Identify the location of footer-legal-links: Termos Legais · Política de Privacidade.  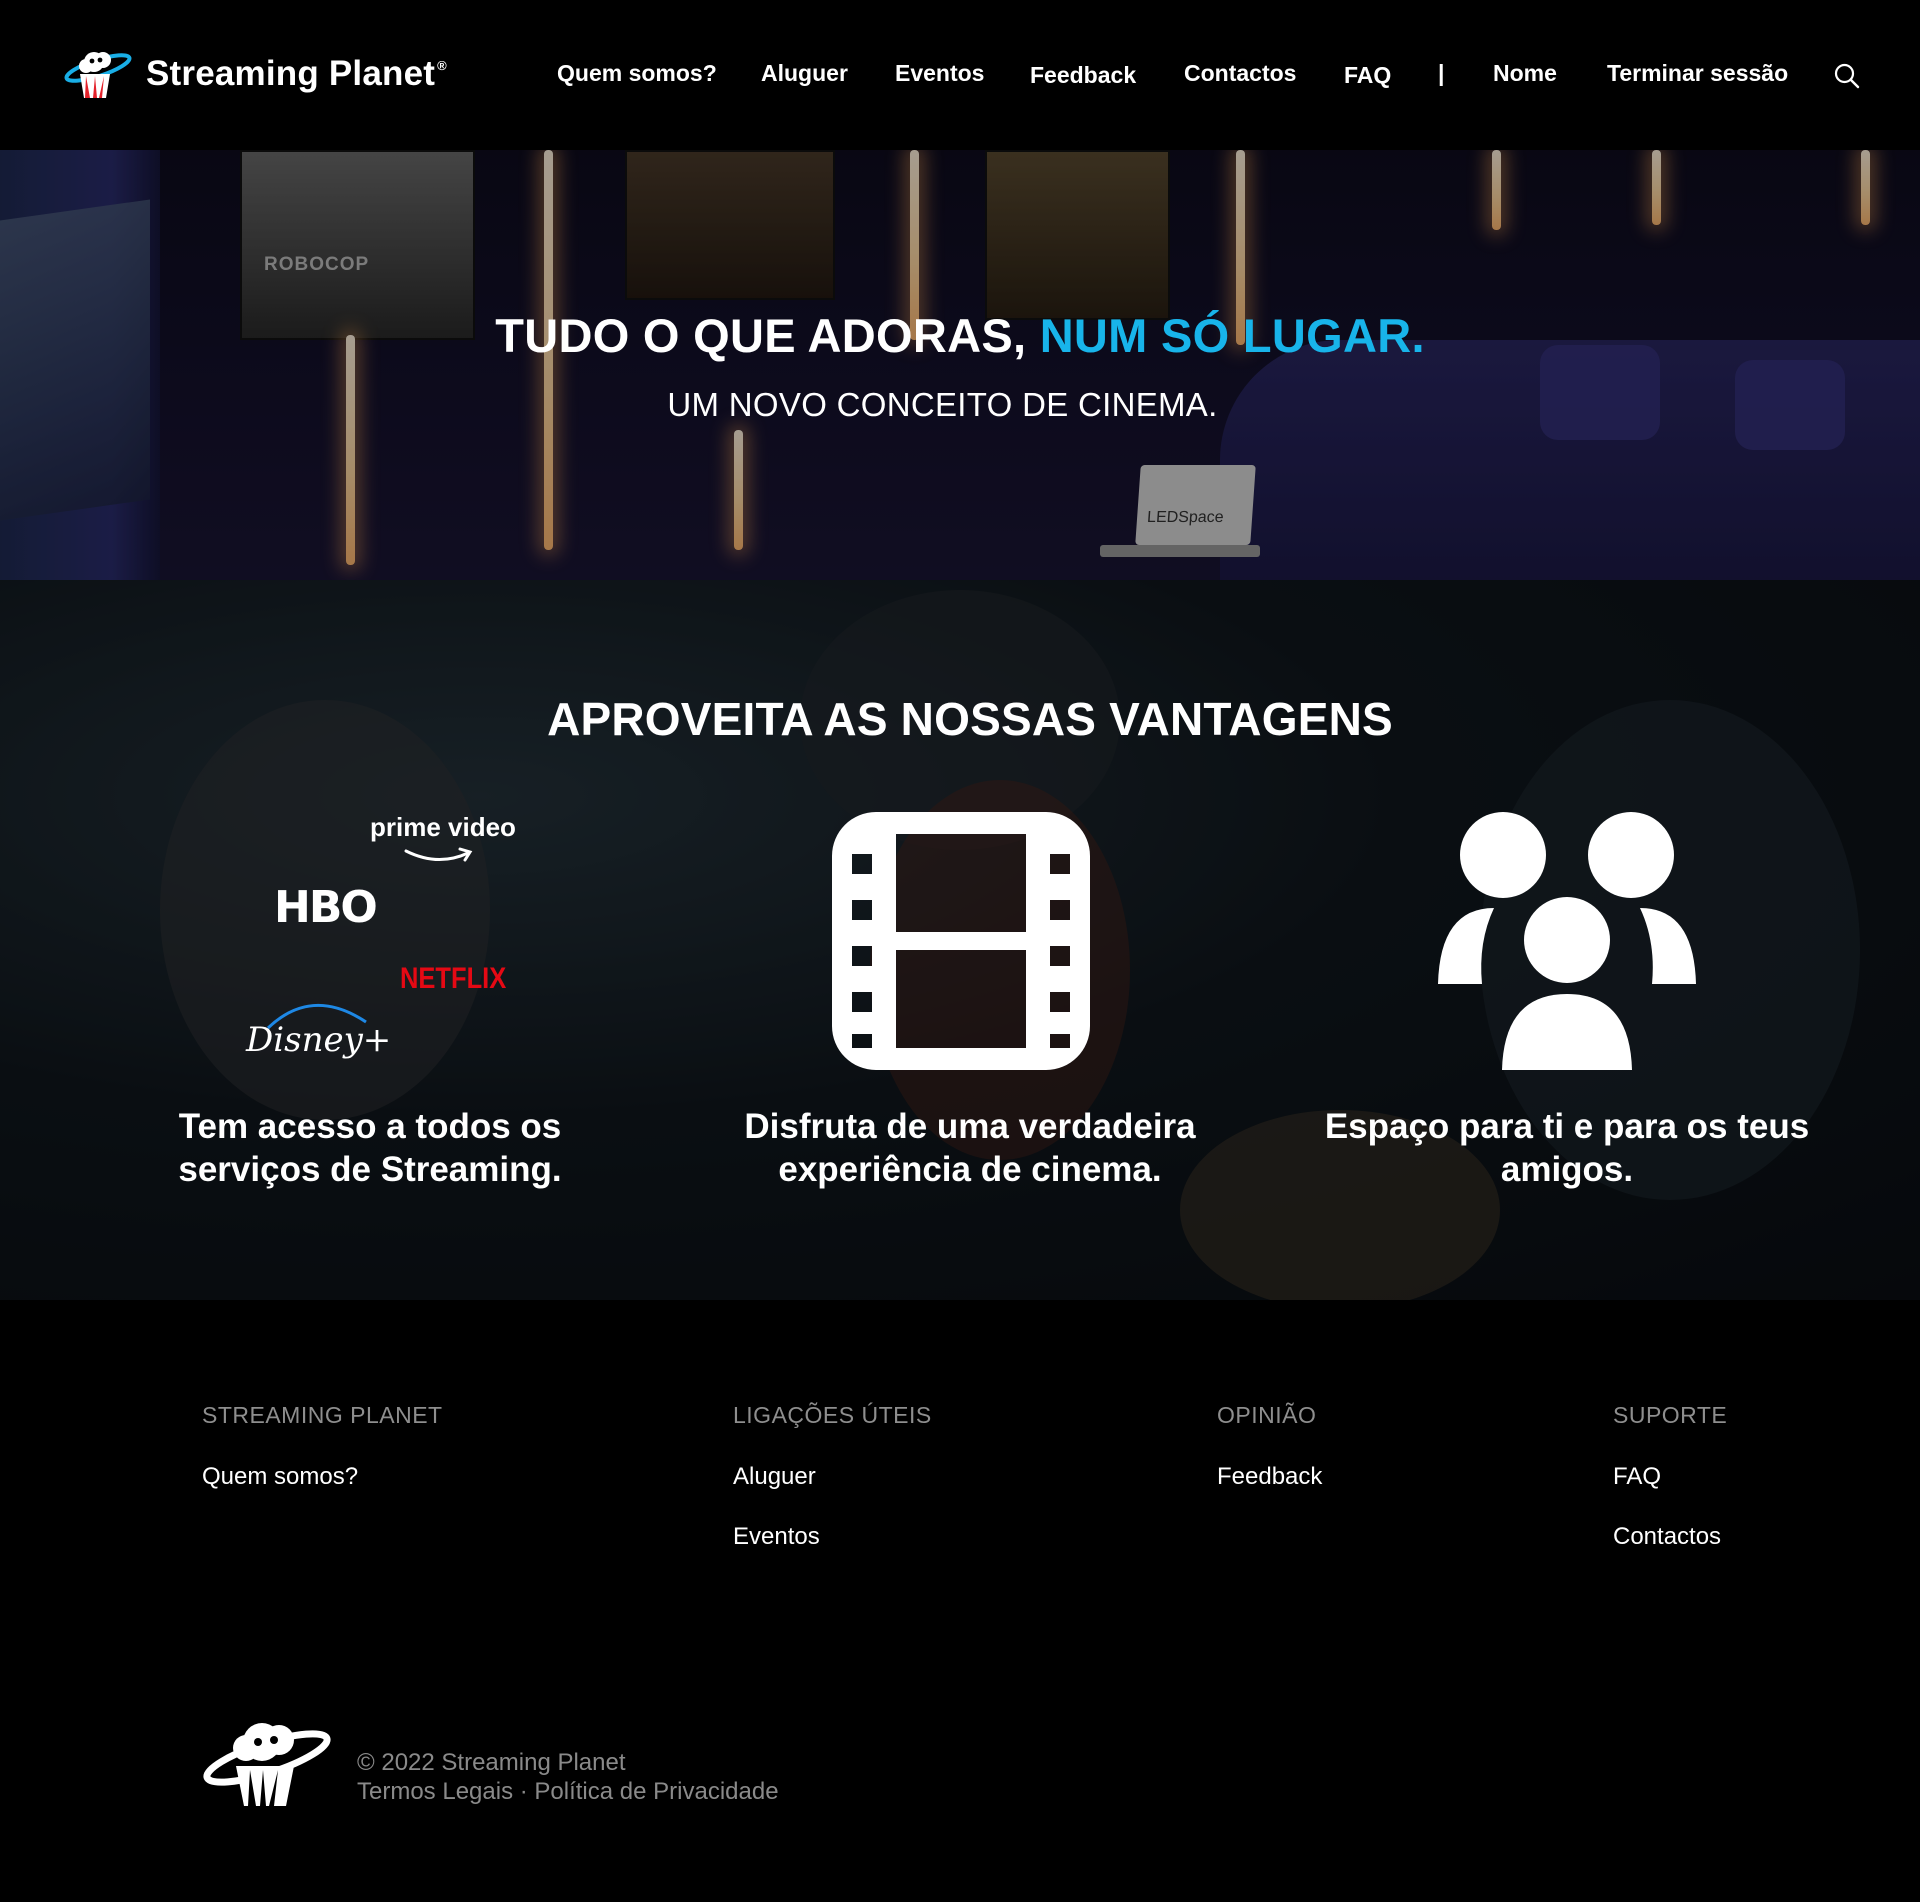
(568, 1791).